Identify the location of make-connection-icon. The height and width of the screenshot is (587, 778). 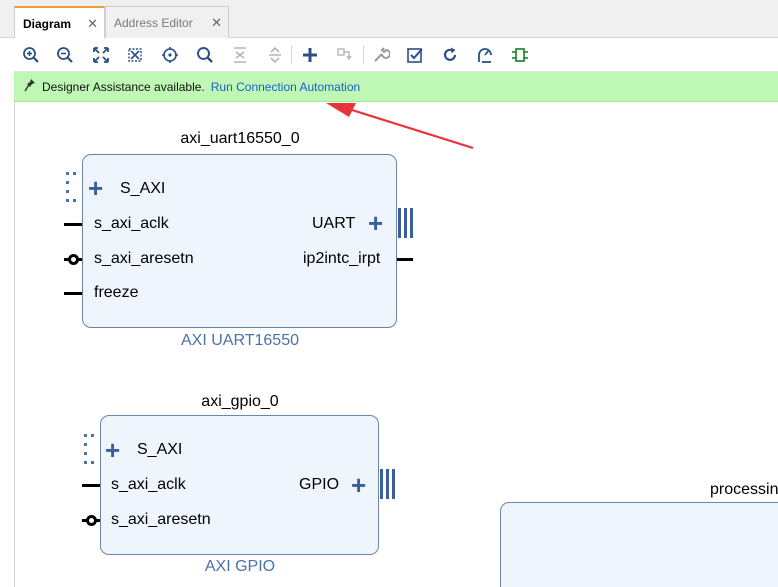
(345, 55).